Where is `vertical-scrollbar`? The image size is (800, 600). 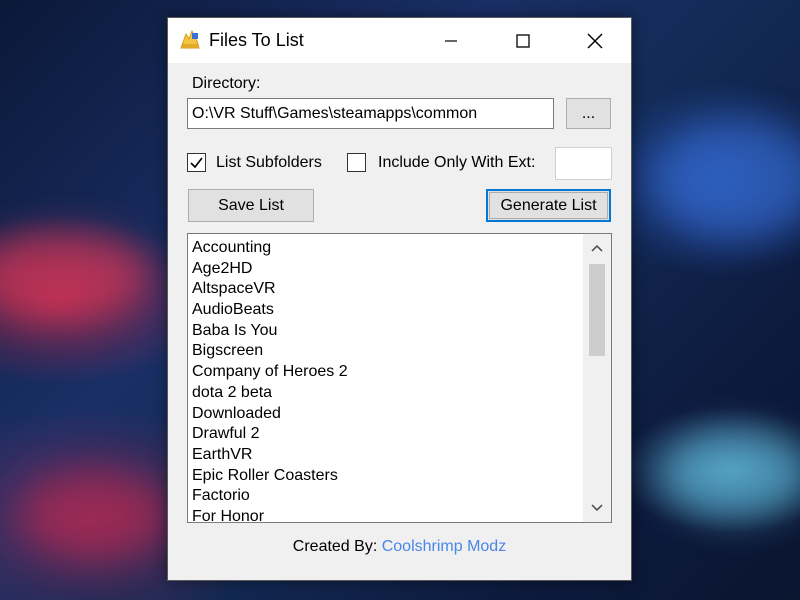
vertical-scrollbar is located at coordinates (597, 378).